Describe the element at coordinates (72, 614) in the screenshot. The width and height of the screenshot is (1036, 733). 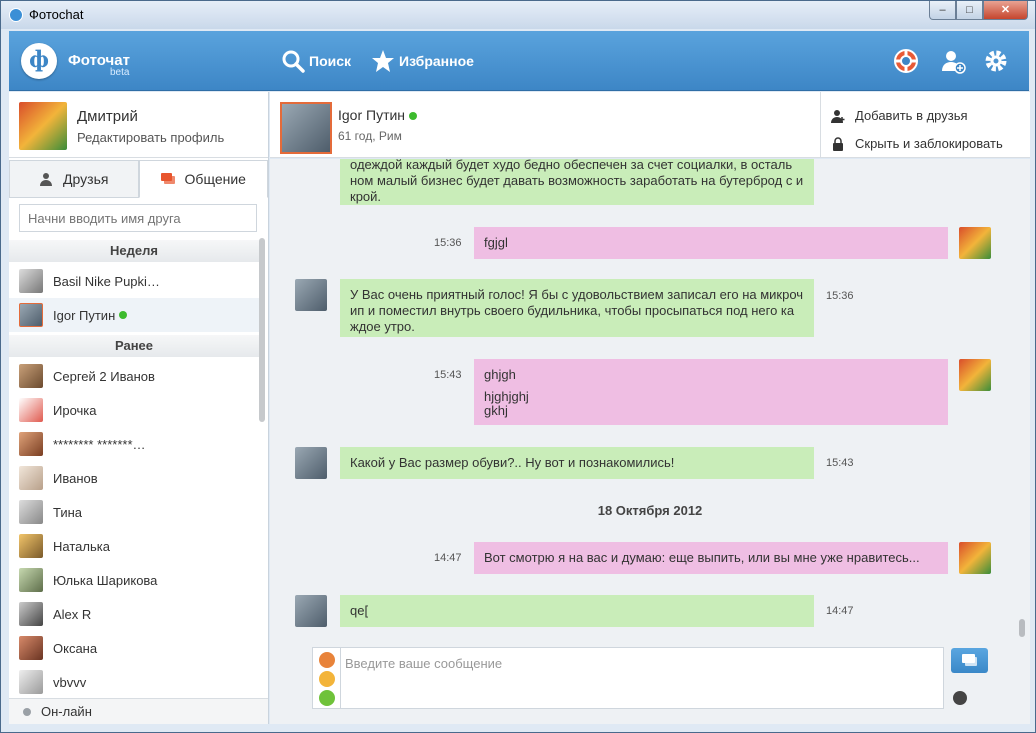
I see `friend-name: Alex R` at that location.